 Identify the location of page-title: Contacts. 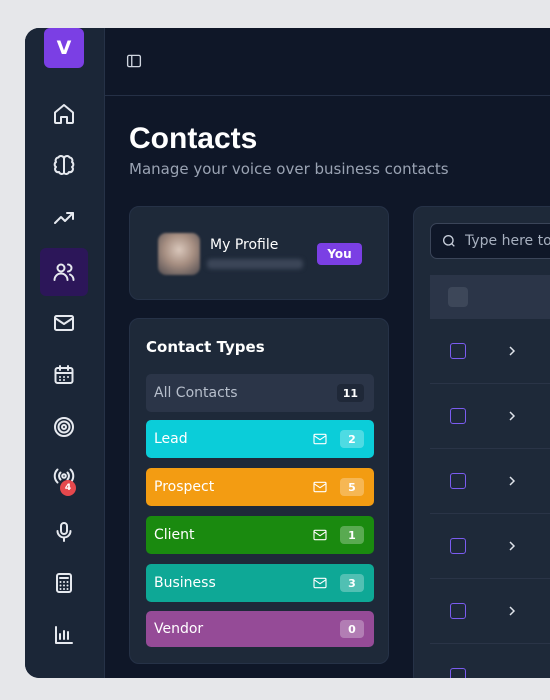
(193, 138).